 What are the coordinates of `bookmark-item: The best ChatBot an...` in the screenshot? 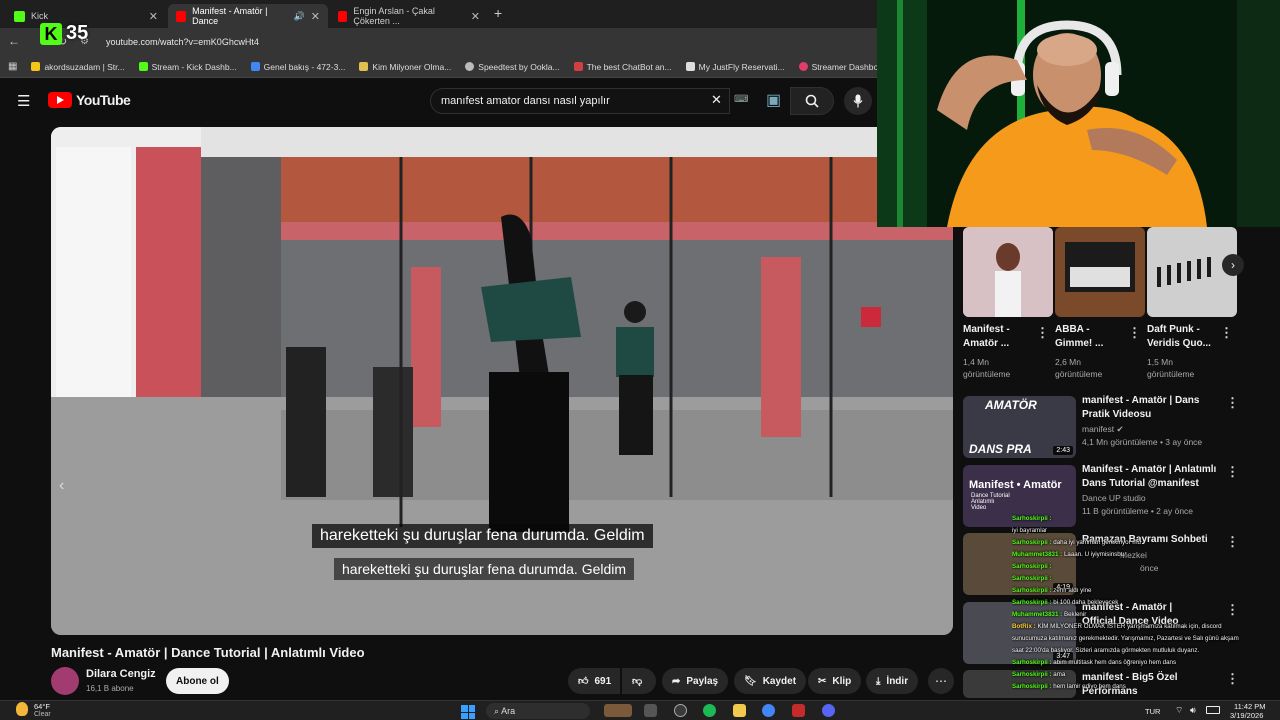 It's located at (622, 67).